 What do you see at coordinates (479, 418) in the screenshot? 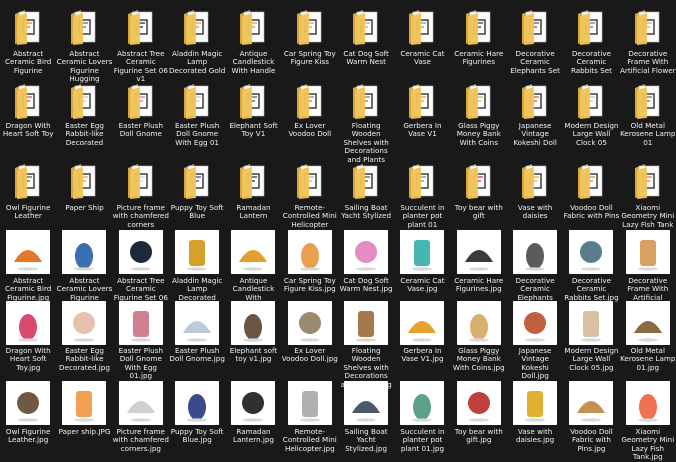
I see `file-item: Toy bear with gift.jpg` at bounding box center [479, 418].